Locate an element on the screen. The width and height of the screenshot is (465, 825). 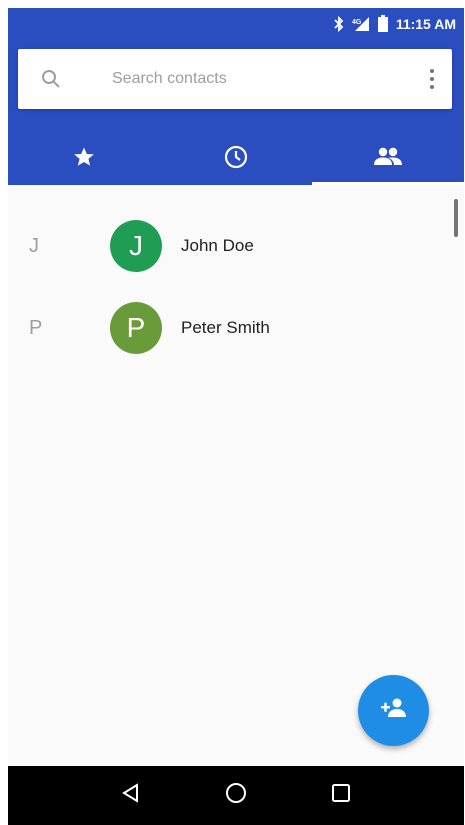
home-icon is located at coordinates (236, 795).